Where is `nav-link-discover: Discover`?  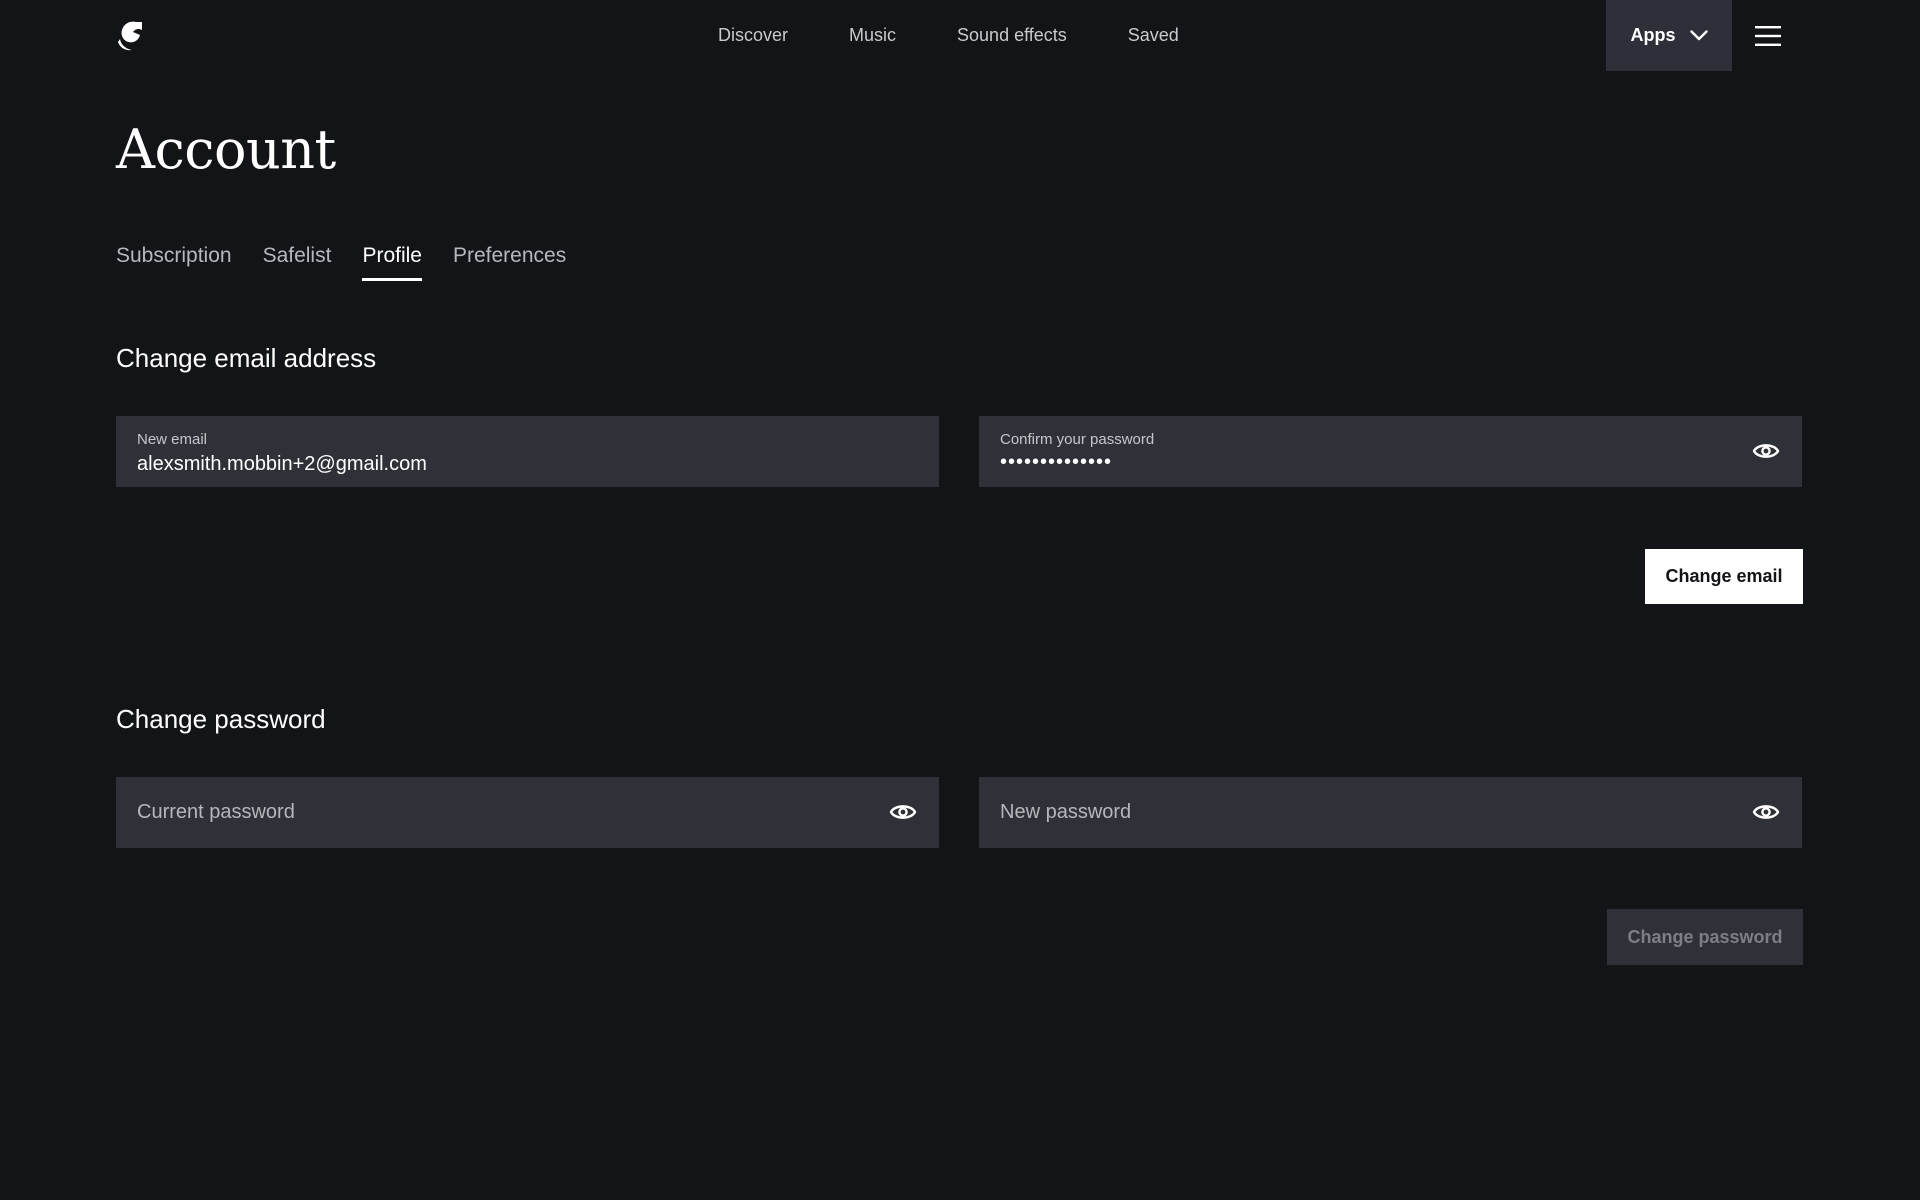 nav-link-discover: Discover is located at coordinates (753, 35).